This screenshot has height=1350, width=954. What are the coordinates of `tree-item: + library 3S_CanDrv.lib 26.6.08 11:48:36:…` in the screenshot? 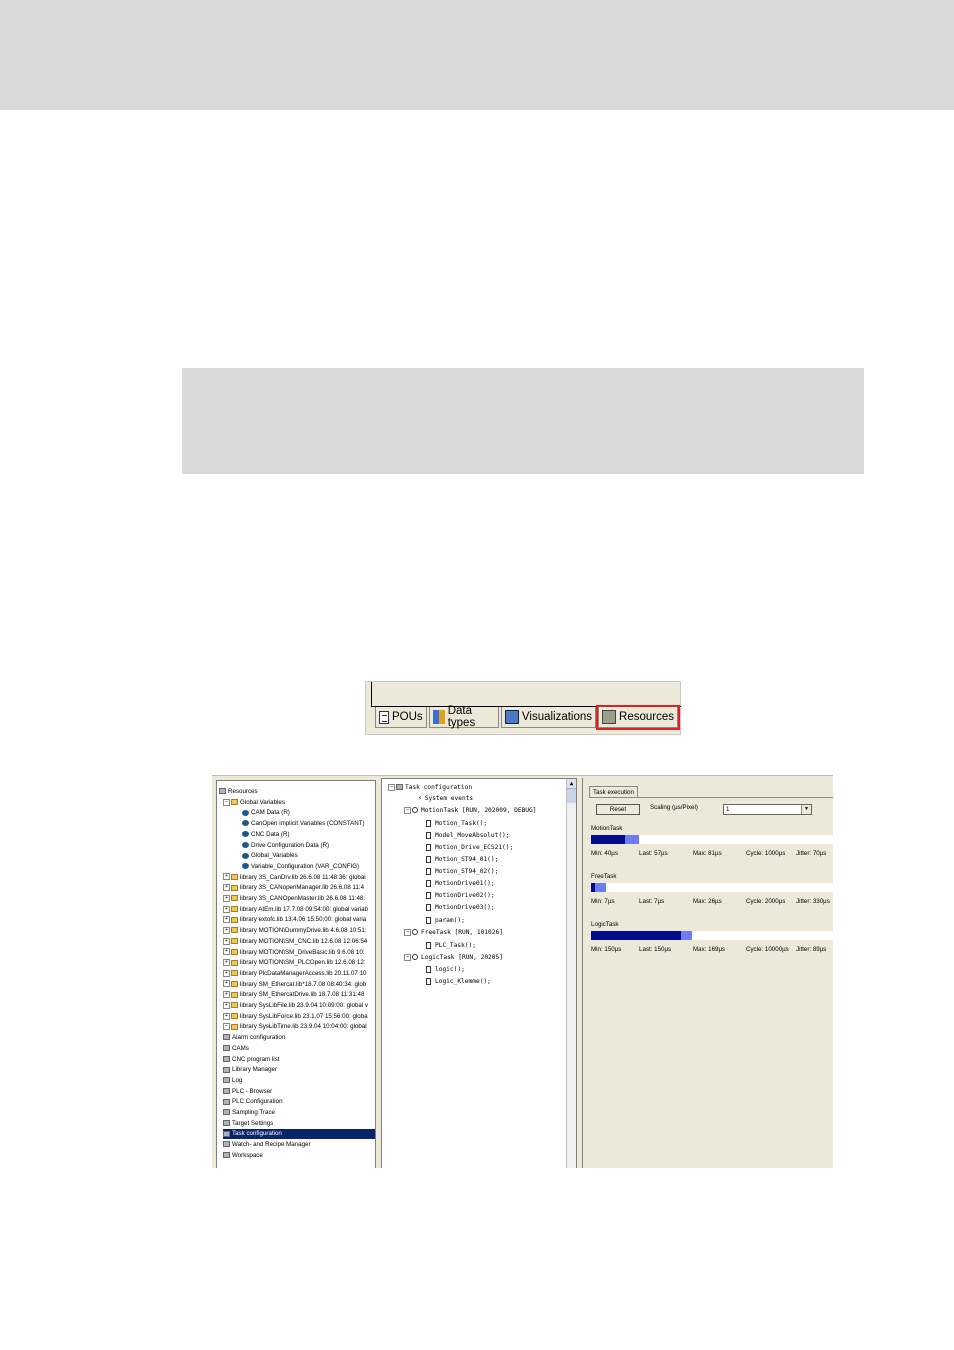 It's located at (294, 878).